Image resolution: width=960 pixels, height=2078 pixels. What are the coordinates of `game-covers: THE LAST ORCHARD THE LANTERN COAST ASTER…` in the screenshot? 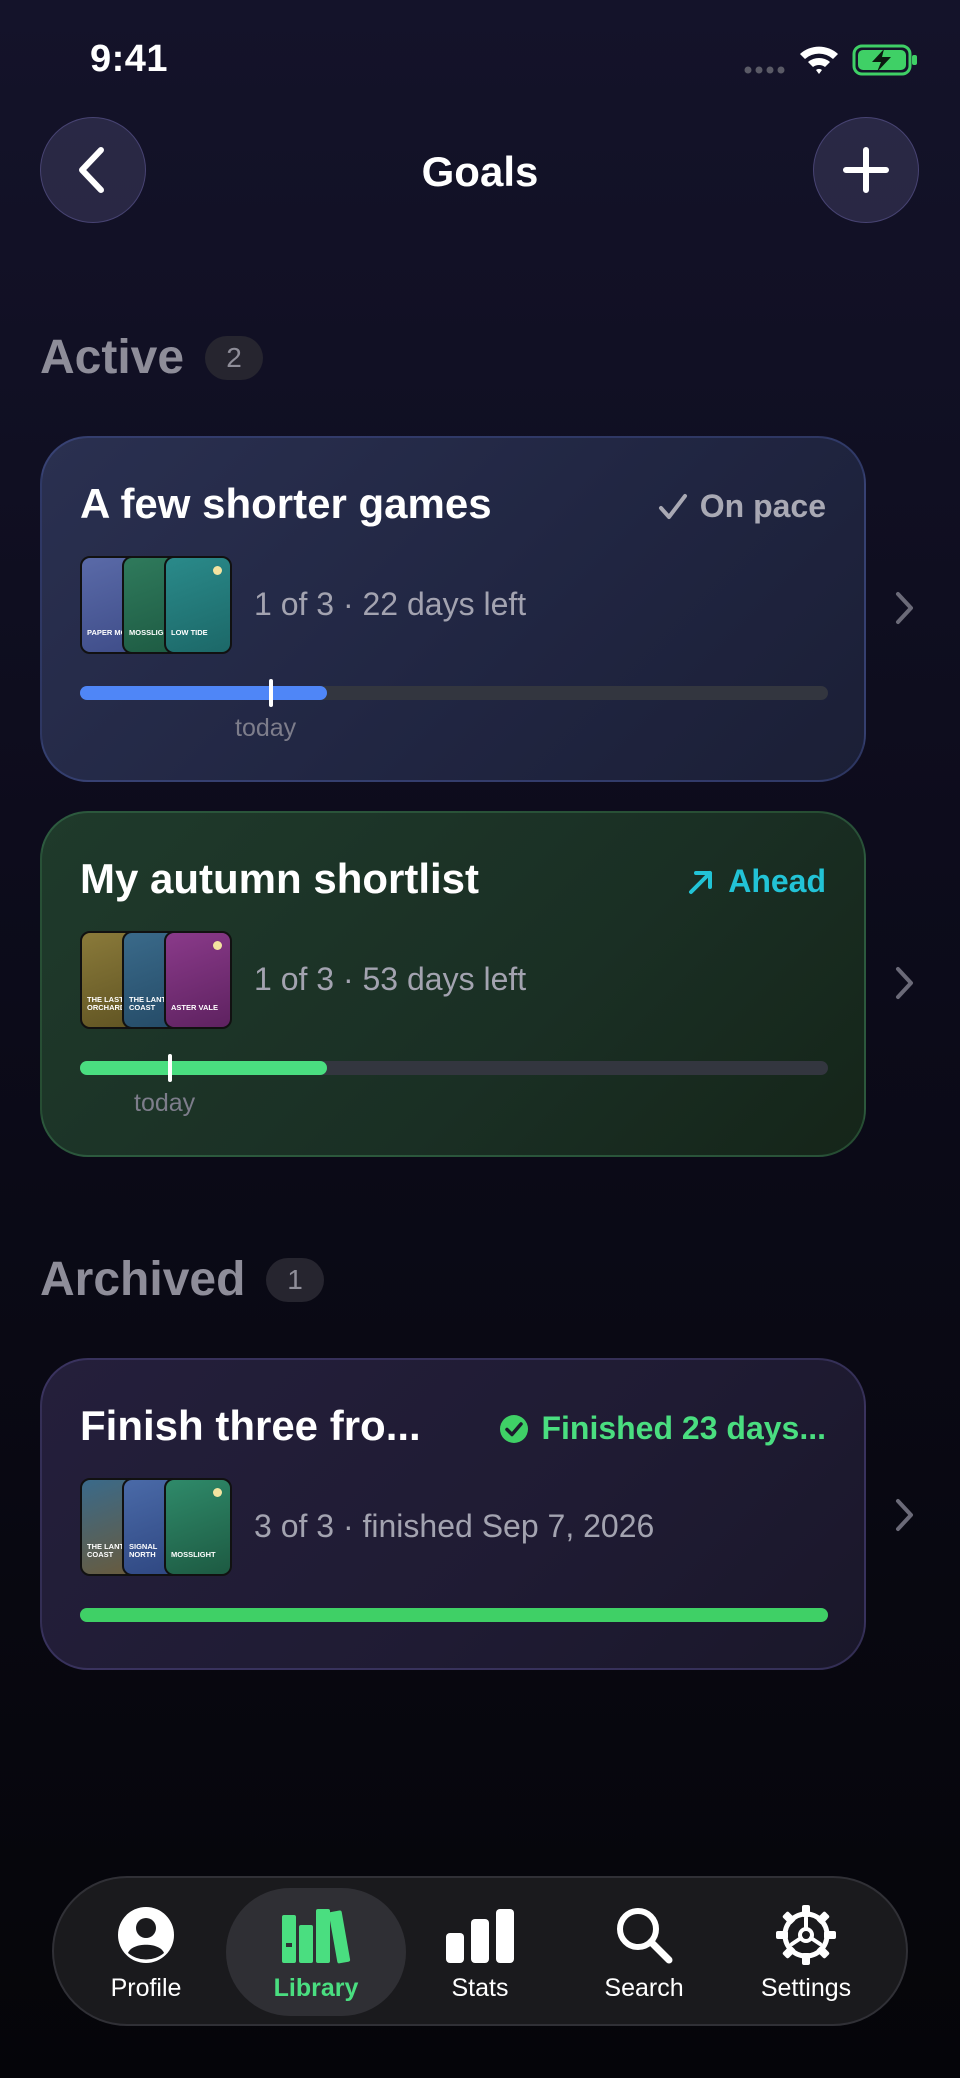 It's located at (156, 980).